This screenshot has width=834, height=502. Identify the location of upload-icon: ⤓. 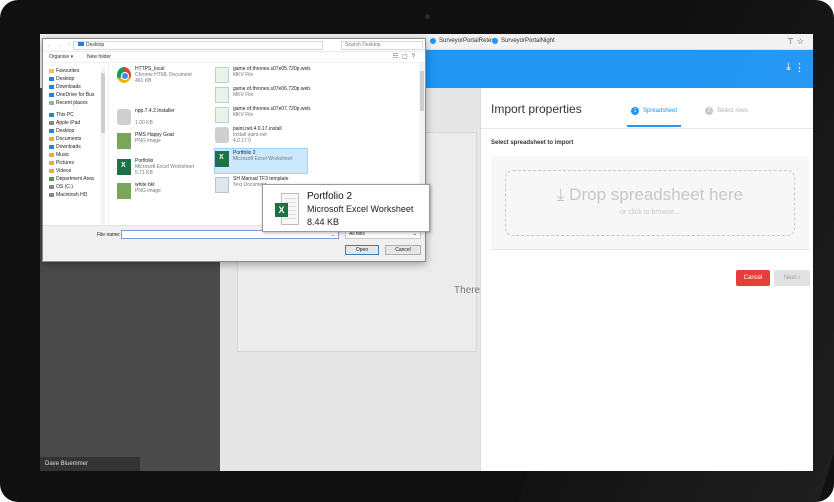
(563, 194).